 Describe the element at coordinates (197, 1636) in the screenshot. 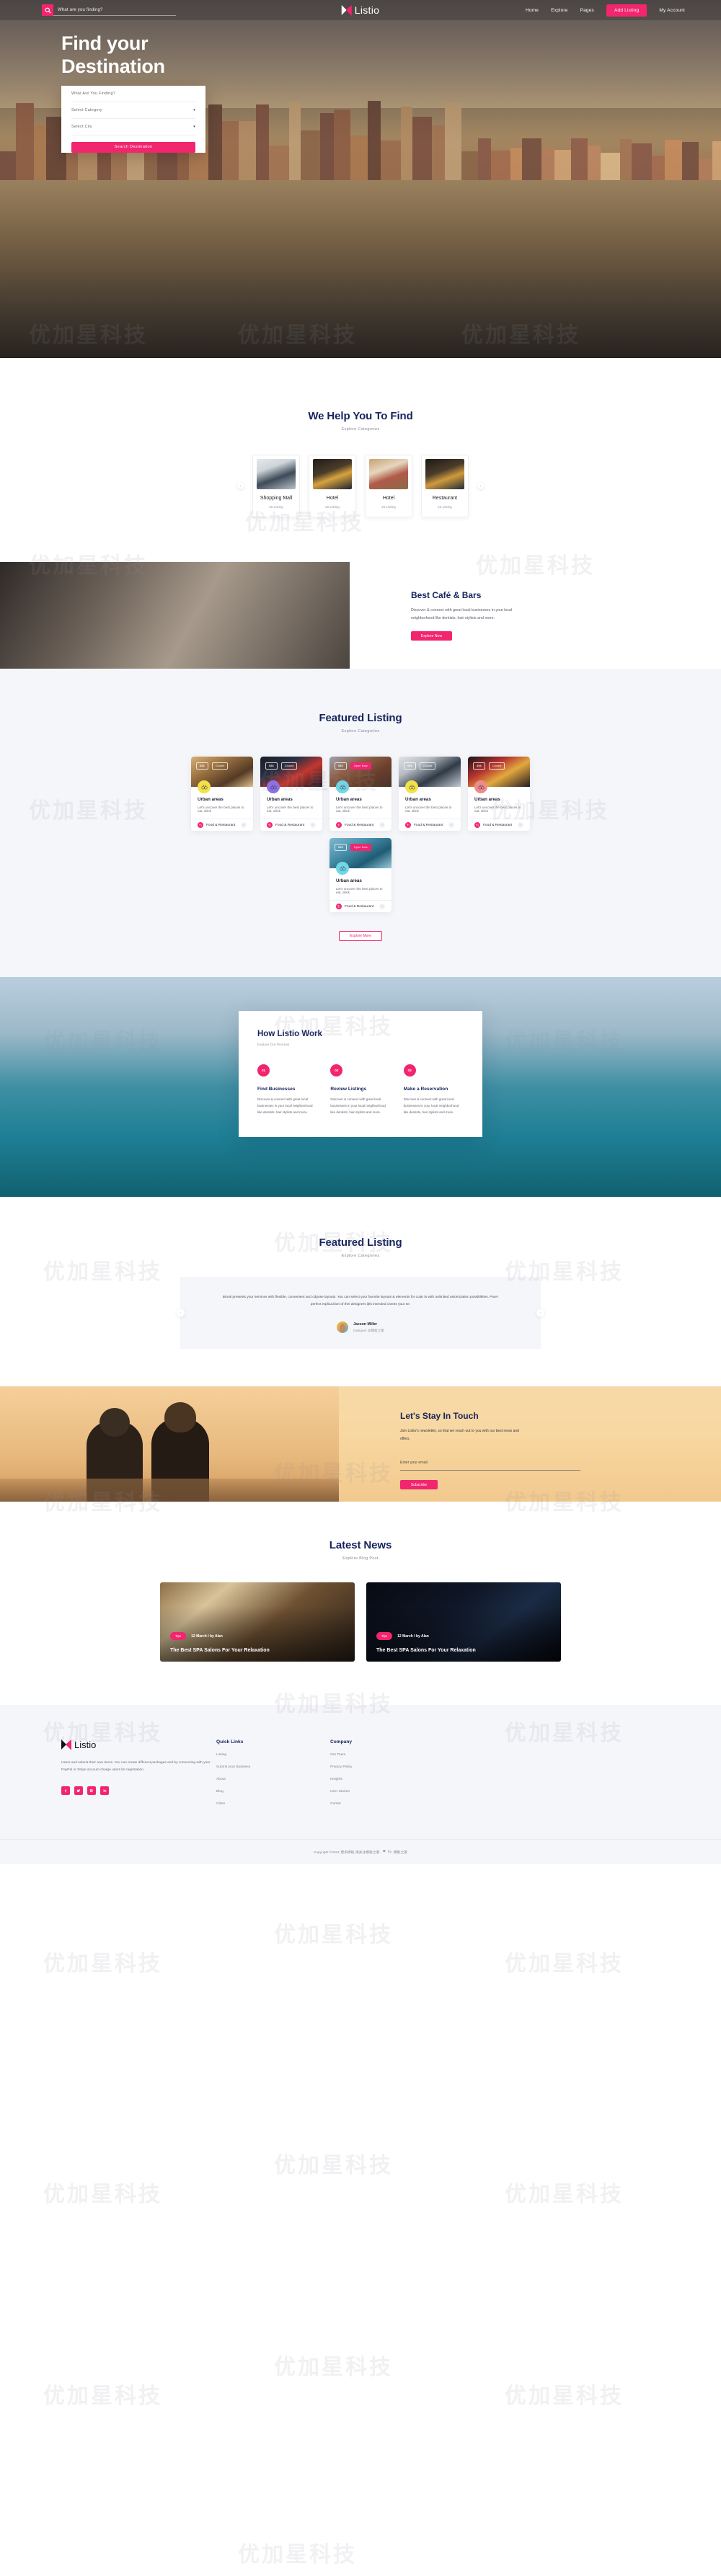

I see `blog-meta: Tips 12 March I by Alan` at that location.